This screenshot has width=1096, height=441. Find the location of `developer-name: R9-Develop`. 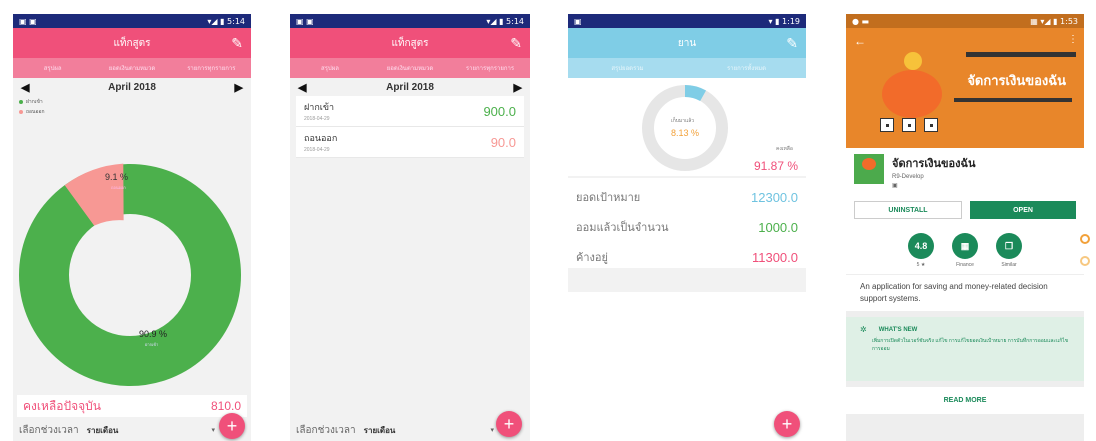

developer-name: R9-Develop is located at coordinates (934, 177).